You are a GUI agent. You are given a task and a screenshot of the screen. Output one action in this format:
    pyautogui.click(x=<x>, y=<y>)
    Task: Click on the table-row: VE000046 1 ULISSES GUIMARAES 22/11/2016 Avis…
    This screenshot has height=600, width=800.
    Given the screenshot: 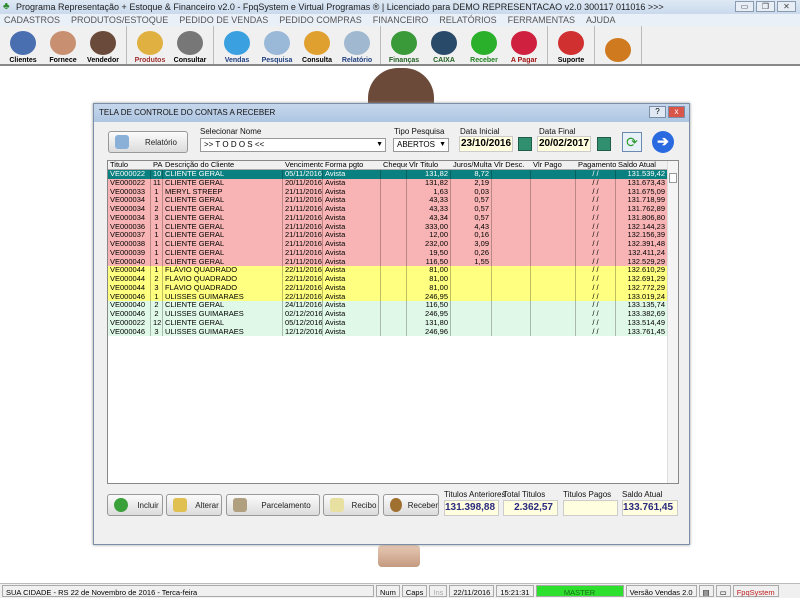 What is the action you would take?
    pyautogui.click(x=393, y=297)
    